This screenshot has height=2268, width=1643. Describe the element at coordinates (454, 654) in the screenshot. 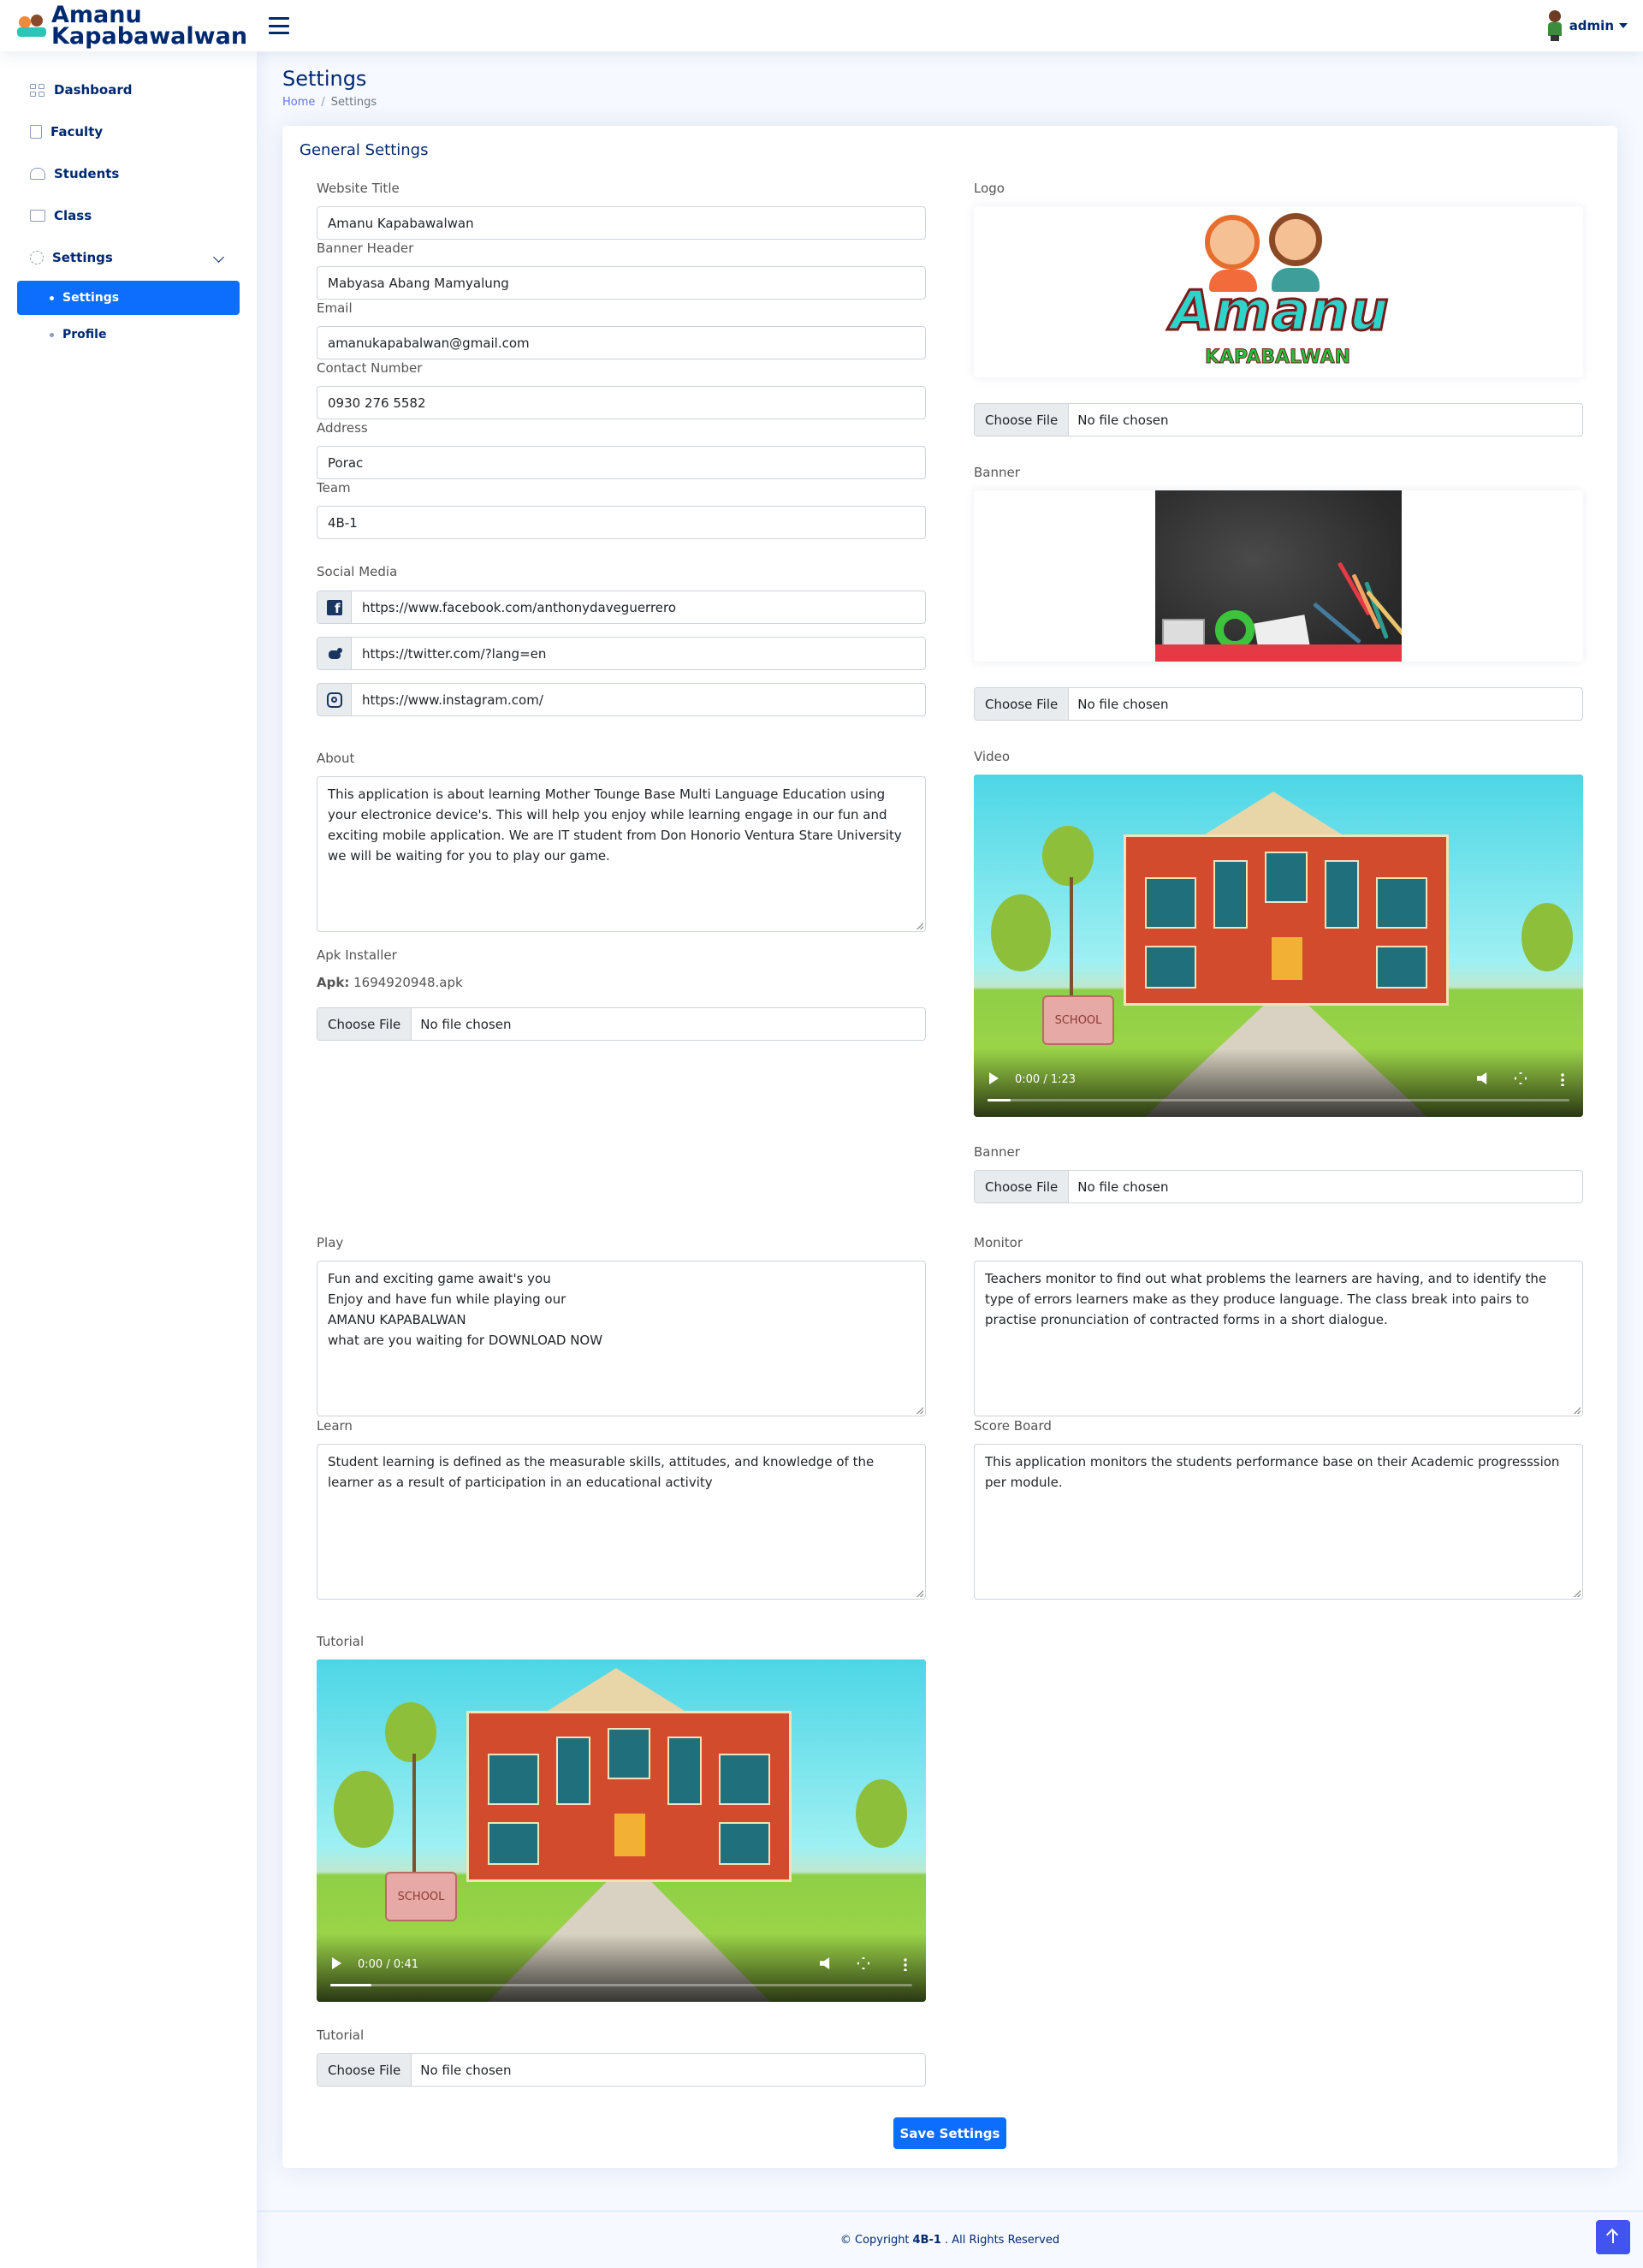

I see `twitter-url: https://twitter.com/?lang=en` at that location.